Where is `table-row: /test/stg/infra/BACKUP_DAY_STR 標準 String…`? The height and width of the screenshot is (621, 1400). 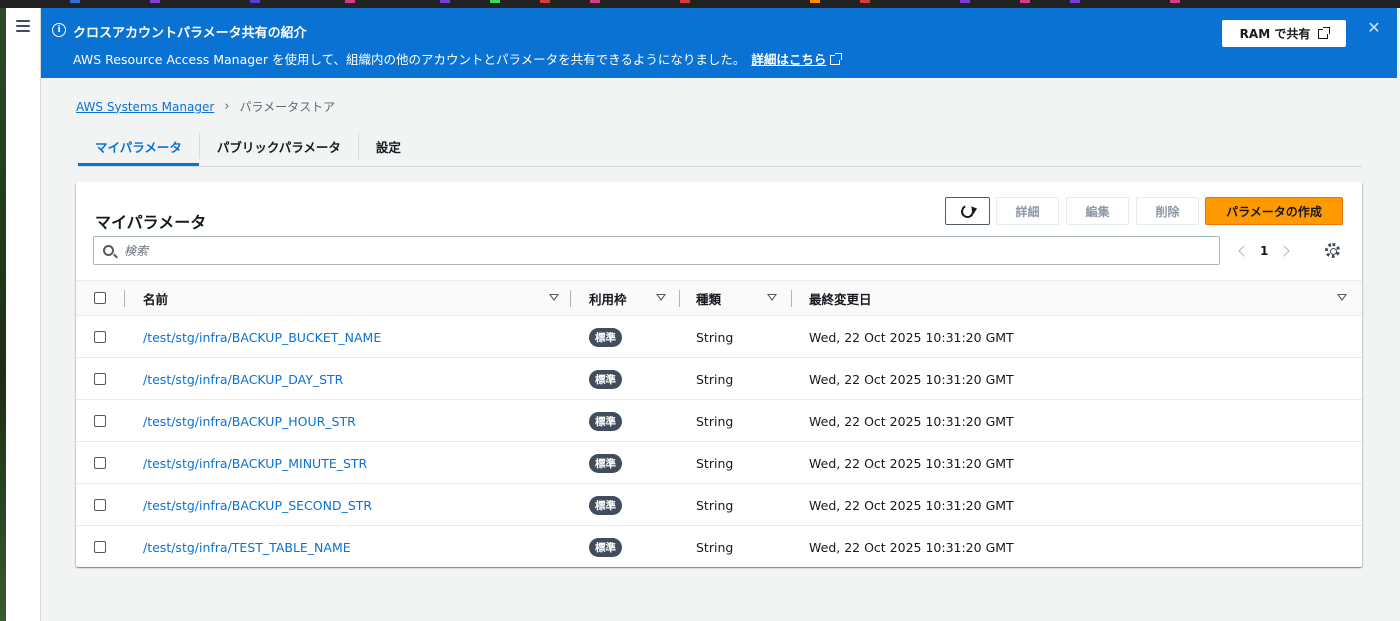 table-row: /test/stg/infra/BACKUP_DAY_STR 標準 String… is located at coordinates (719, 379).